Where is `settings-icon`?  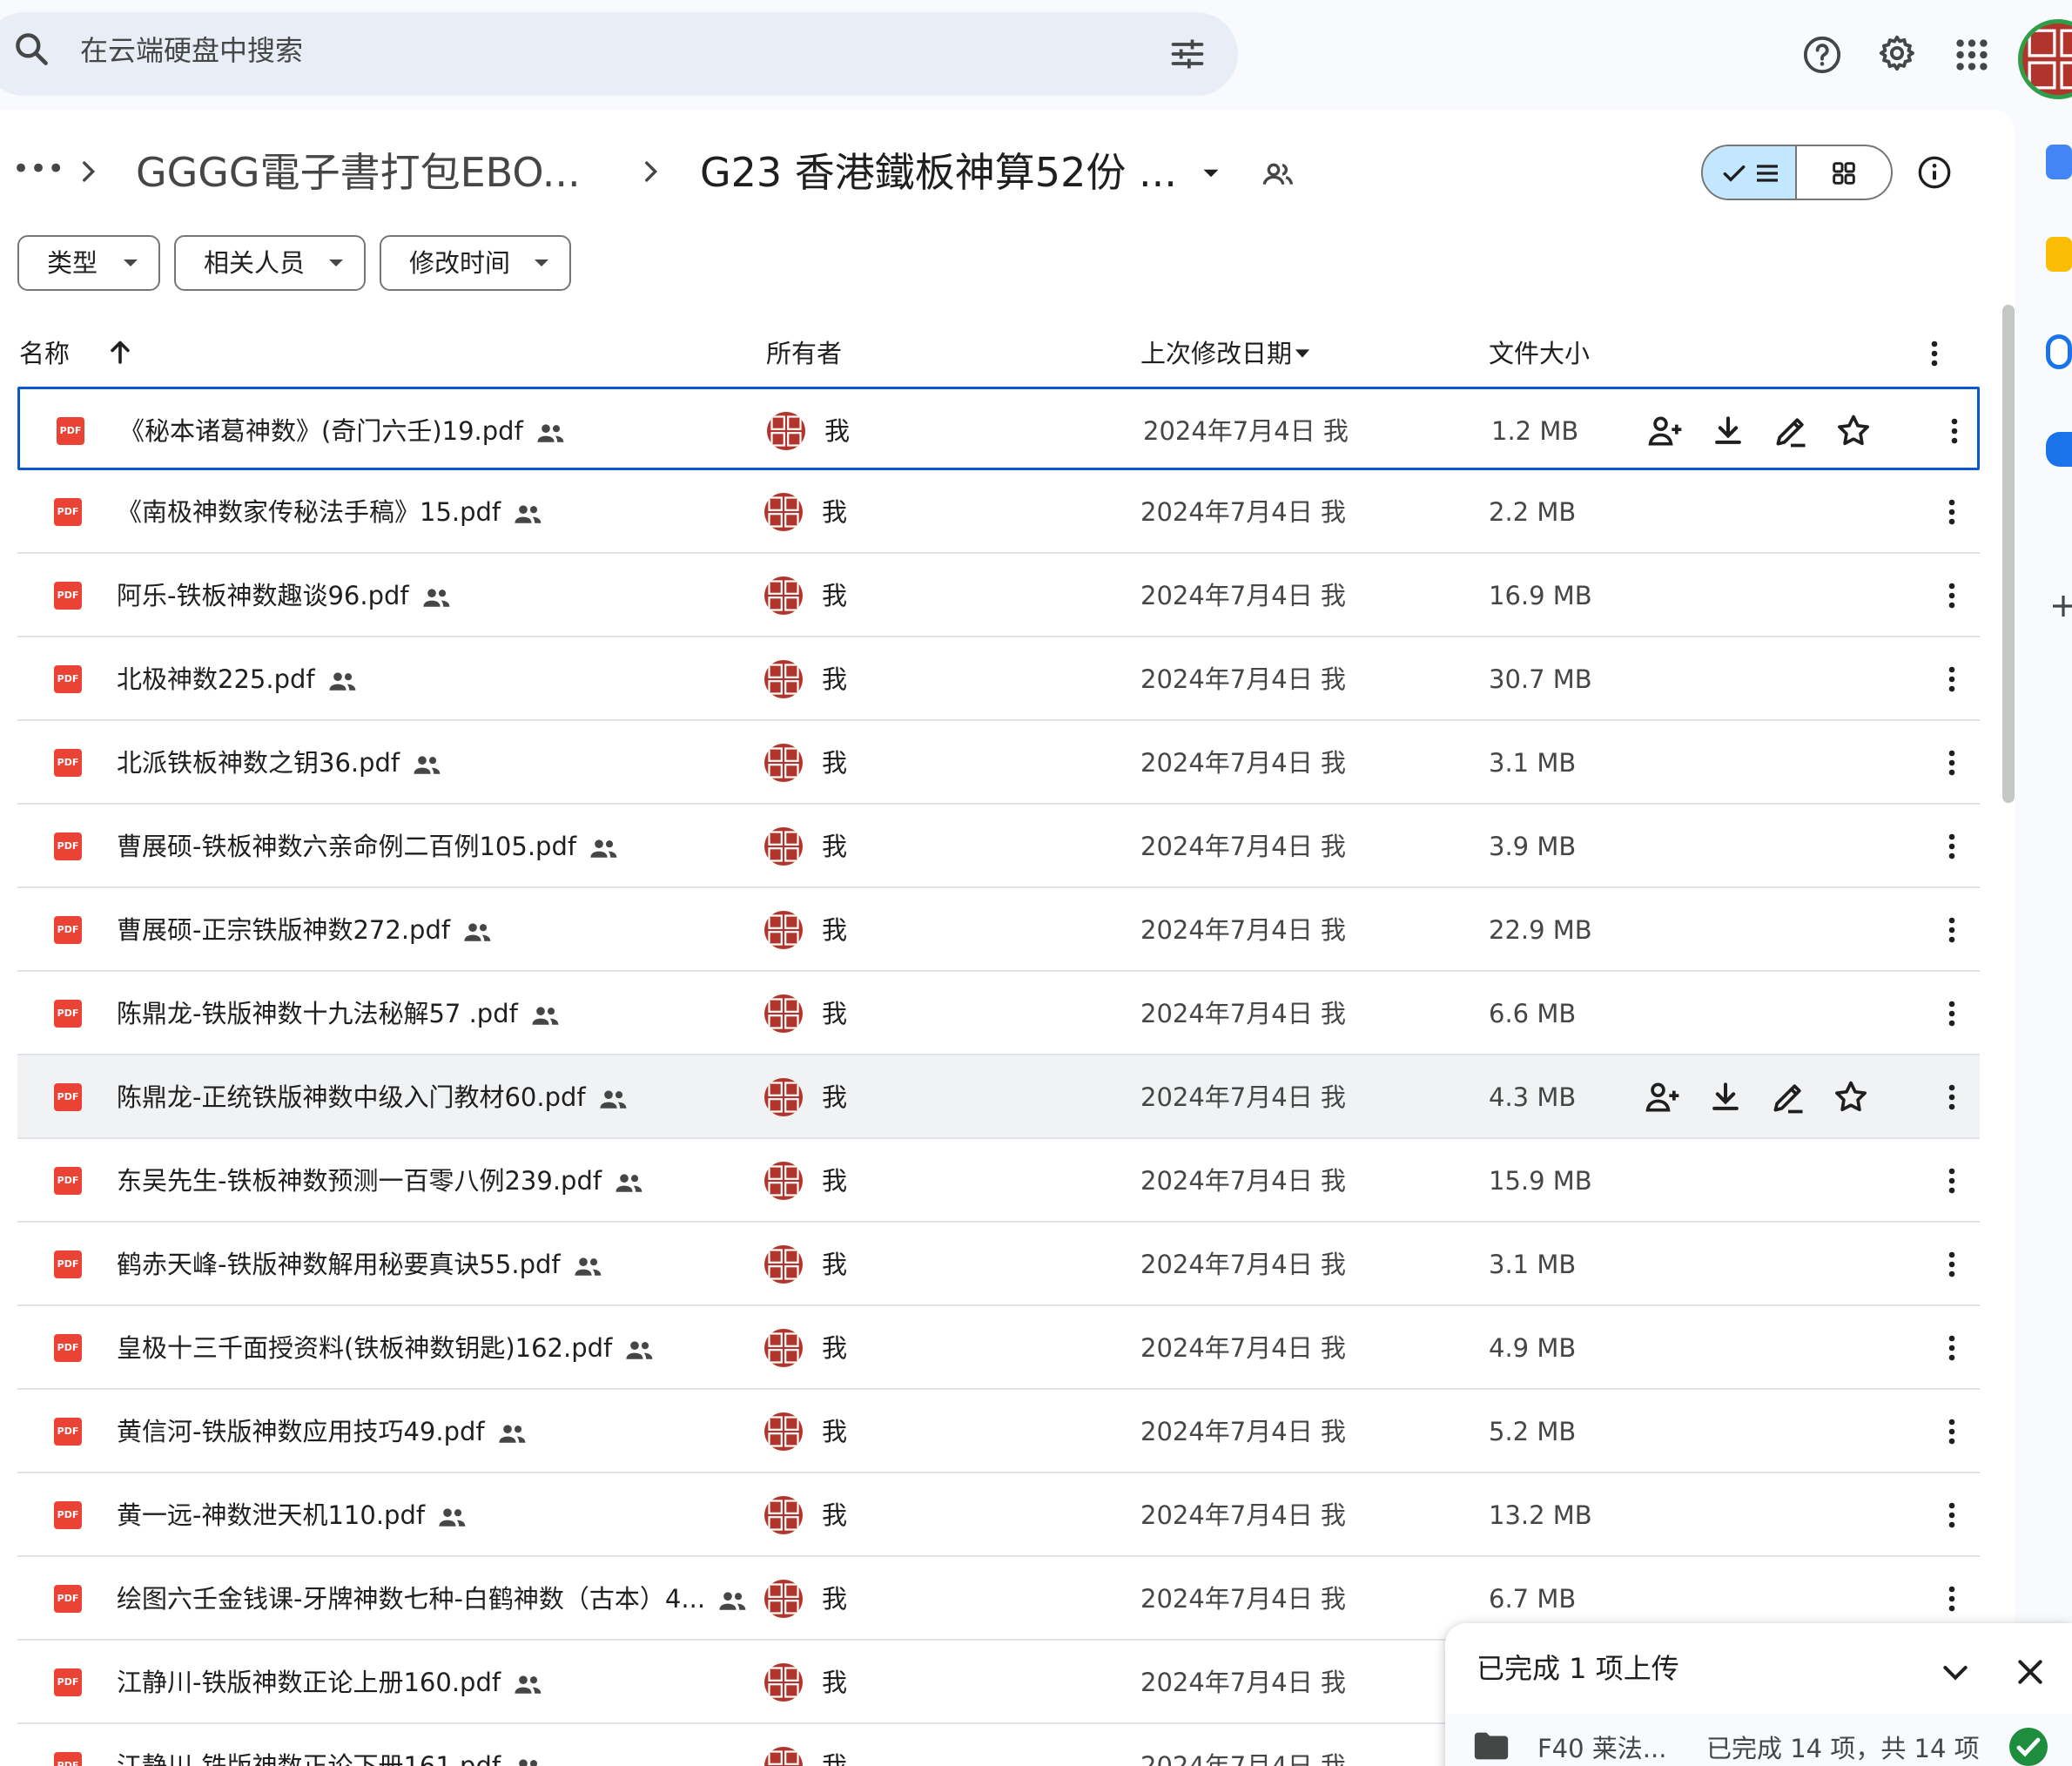 settings-icon is located at coordinates (1897, 53).